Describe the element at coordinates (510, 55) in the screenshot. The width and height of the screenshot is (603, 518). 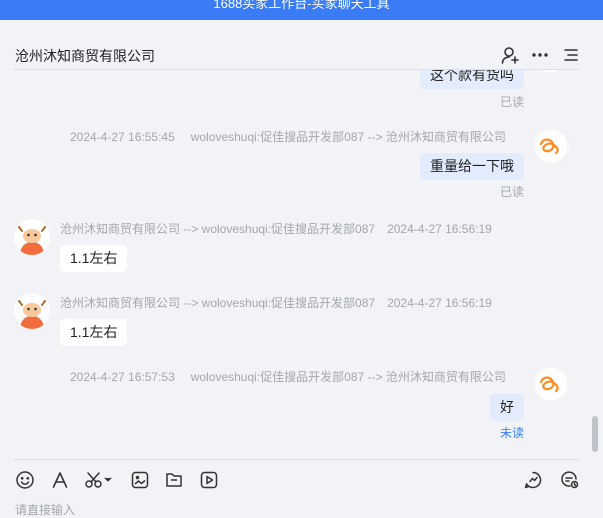
I see `add-contact-icon` at that location.